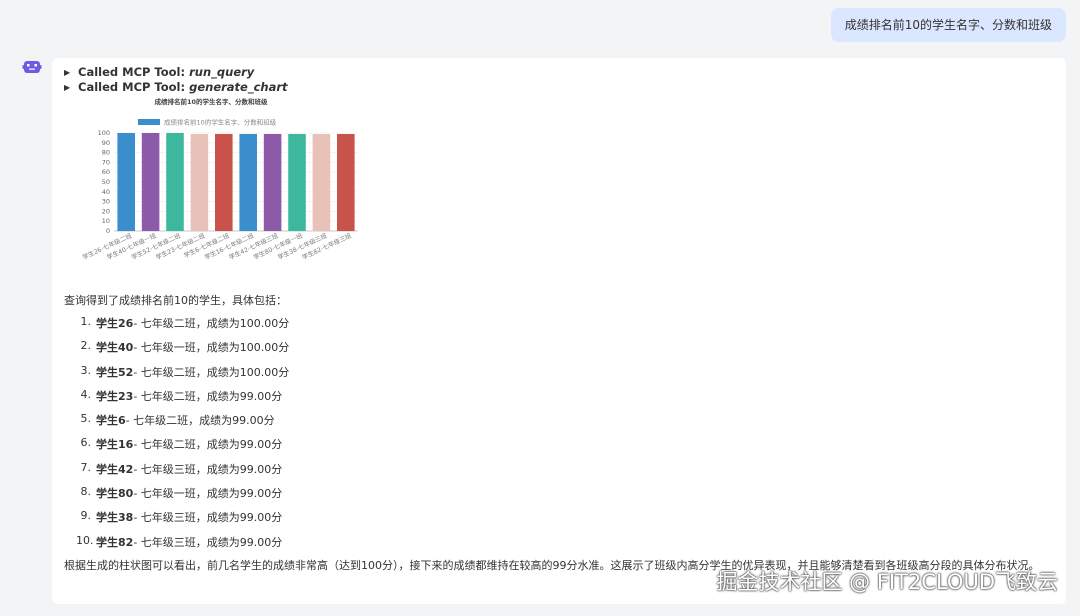  What do you see at coordinates (104, 133) in the screenshot?
I see `y-tick-label: 100` at bounding box center [104, 133].